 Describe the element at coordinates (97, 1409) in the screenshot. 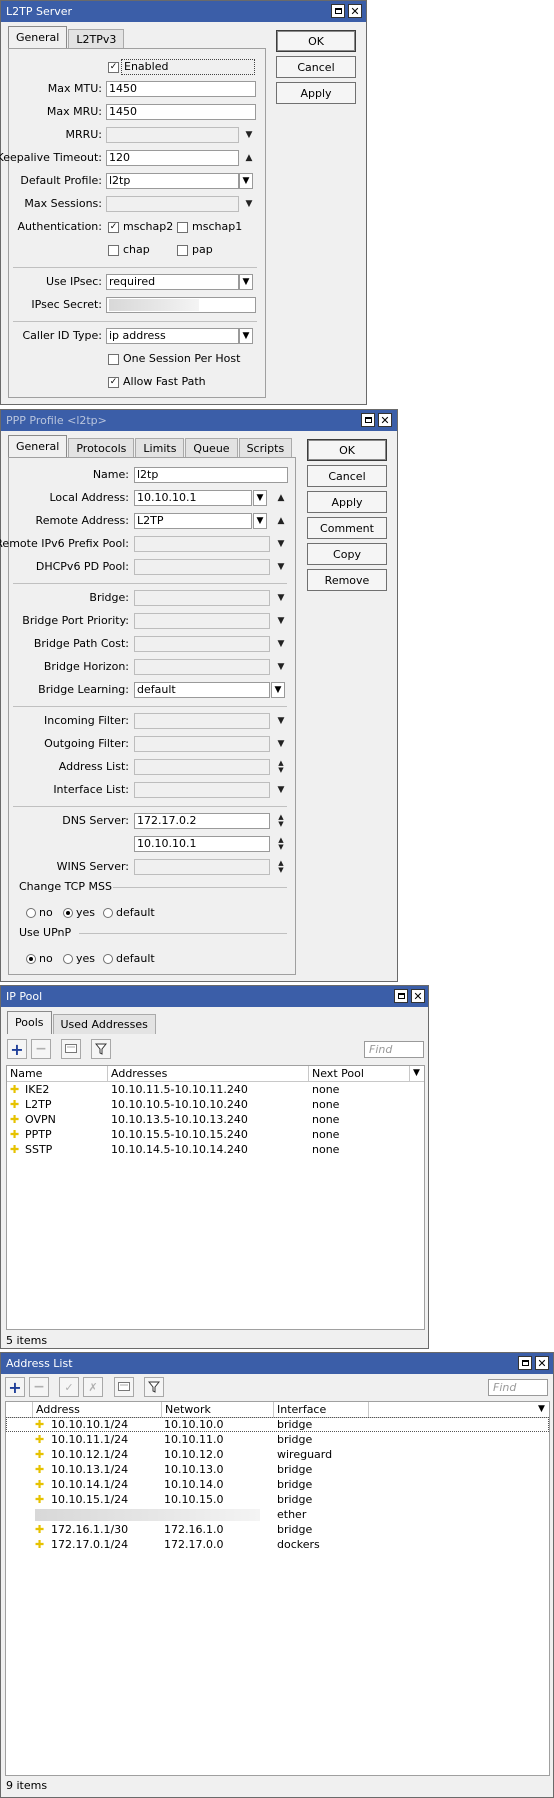

I see `column-header-address: Address` at that location.